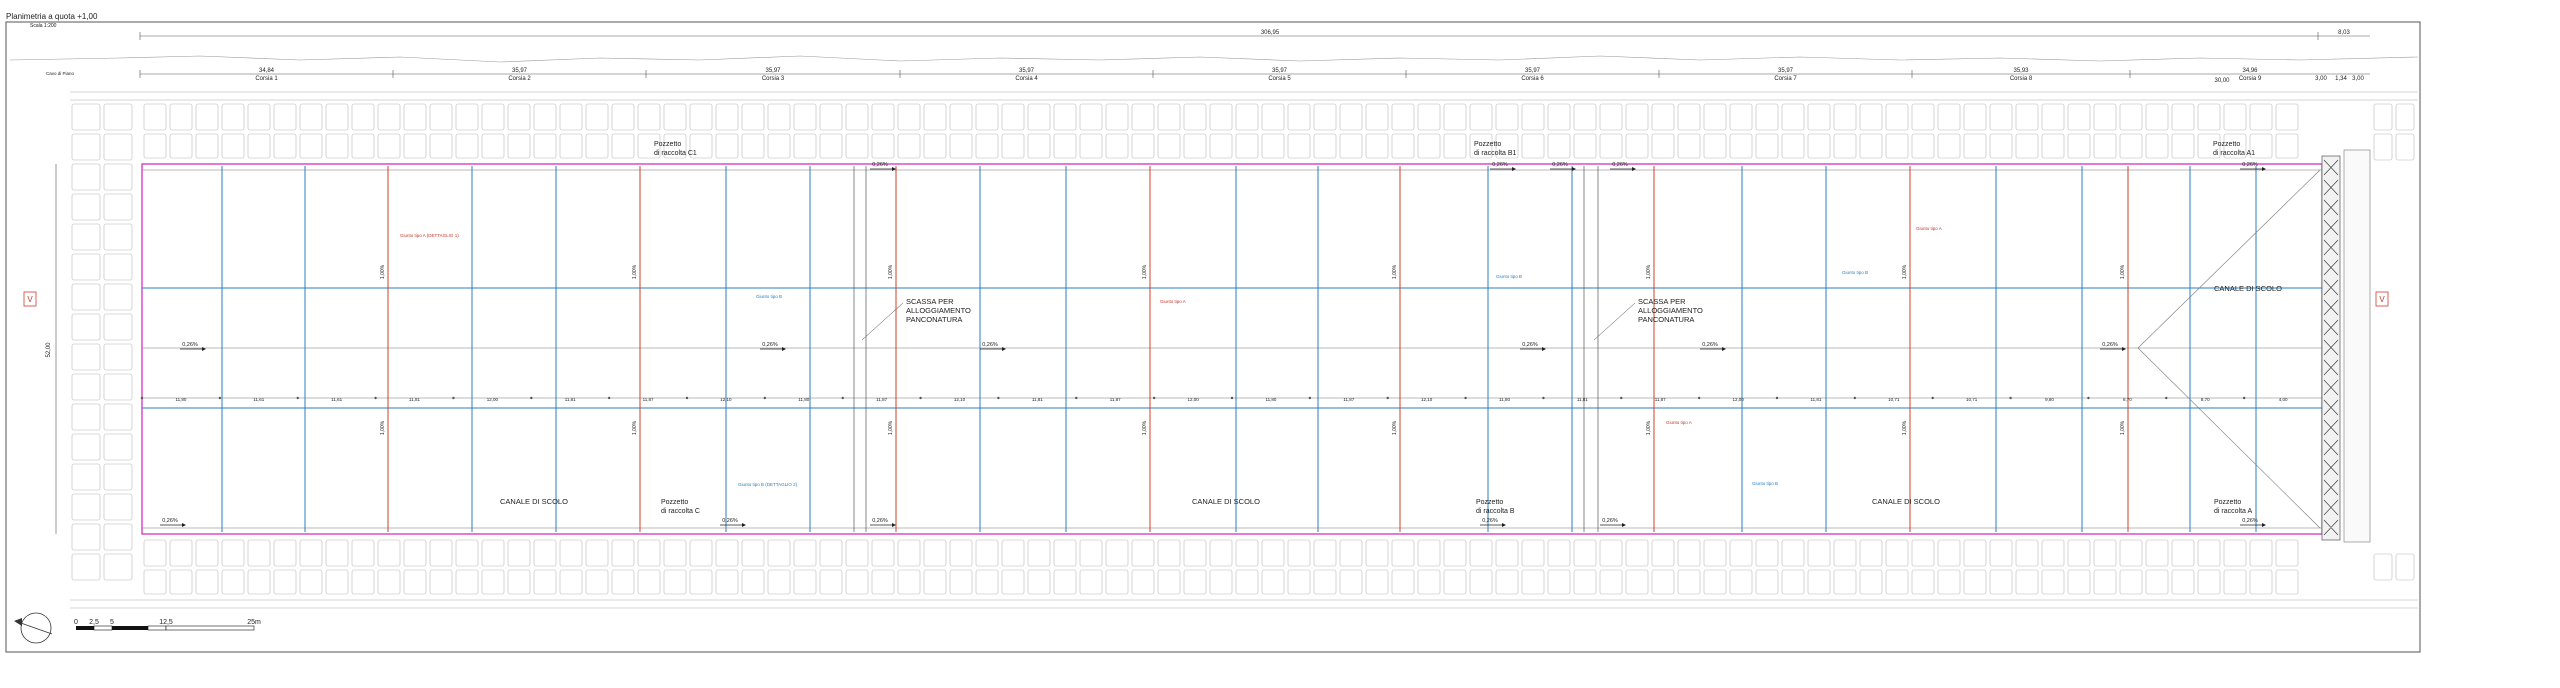 The height and width of the screenshot is (688, 2560). I want to click on canale-label-4: CANALE DI SCOLO, so click(2248, 288).